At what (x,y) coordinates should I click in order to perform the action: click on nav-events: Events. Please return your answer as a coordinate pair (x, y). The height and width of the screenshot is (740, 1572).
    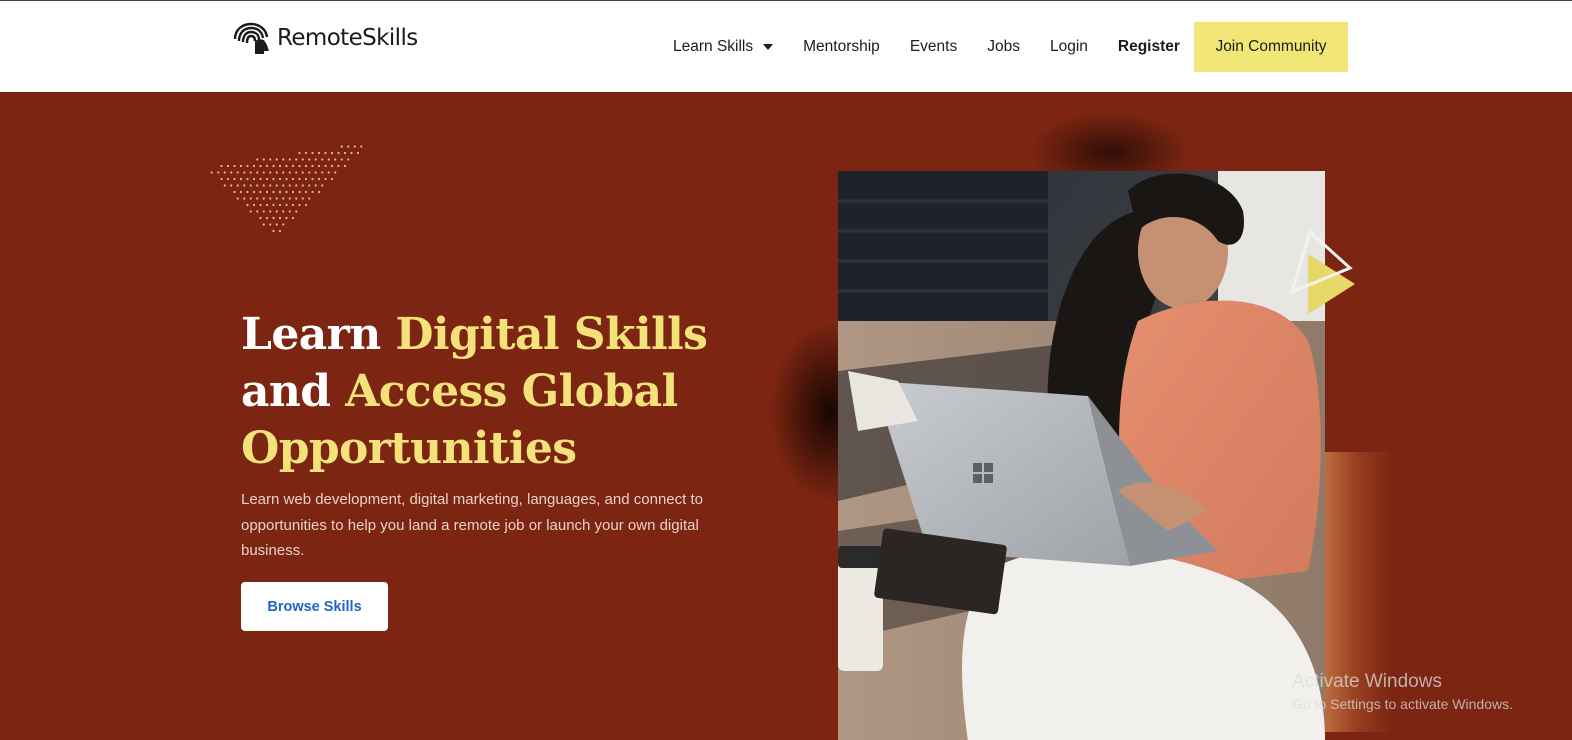
    Looking at the image, I should click on (933, 47).